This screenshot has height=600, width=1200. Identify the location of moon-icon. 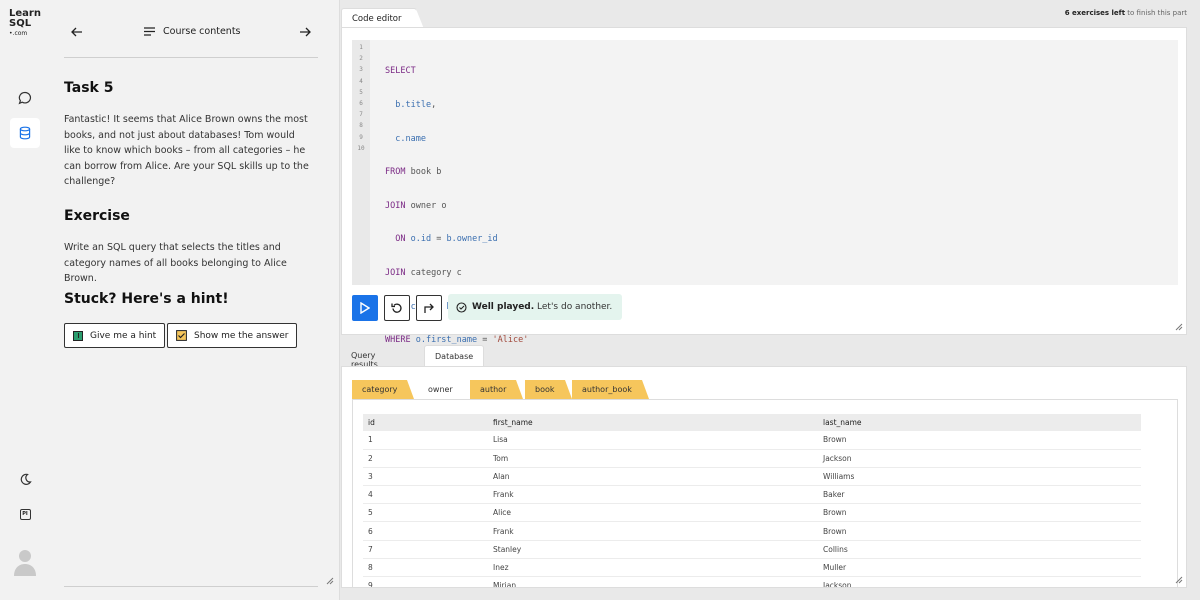
(26, 479).